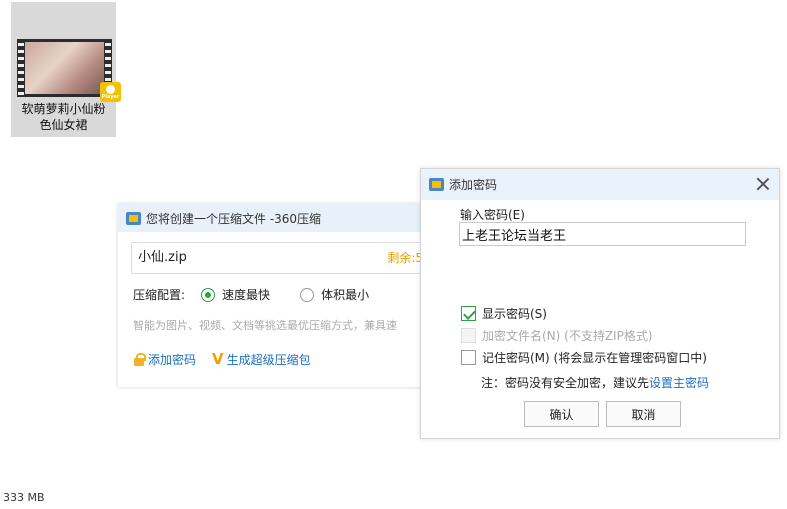  I want to click on compression-actions: 添加密码 V 生成超级压缩包, so click(222, 359).